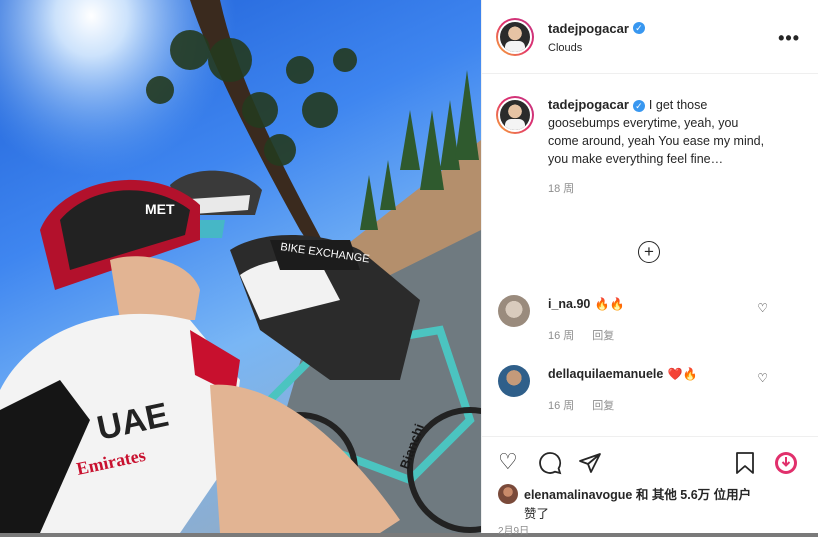  I want to click on post-actions-bar: ♡, so click(650, 461).